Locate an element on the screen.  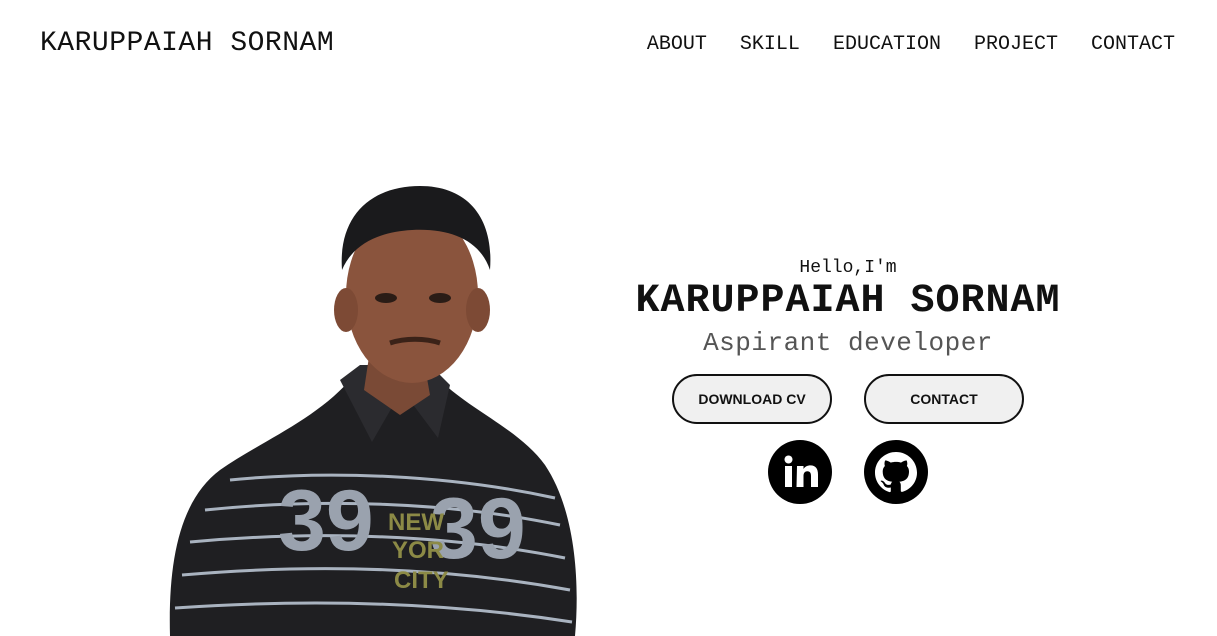
hero-name: KARUPPAIAH SORNAM is located at coordinates (848, 301).